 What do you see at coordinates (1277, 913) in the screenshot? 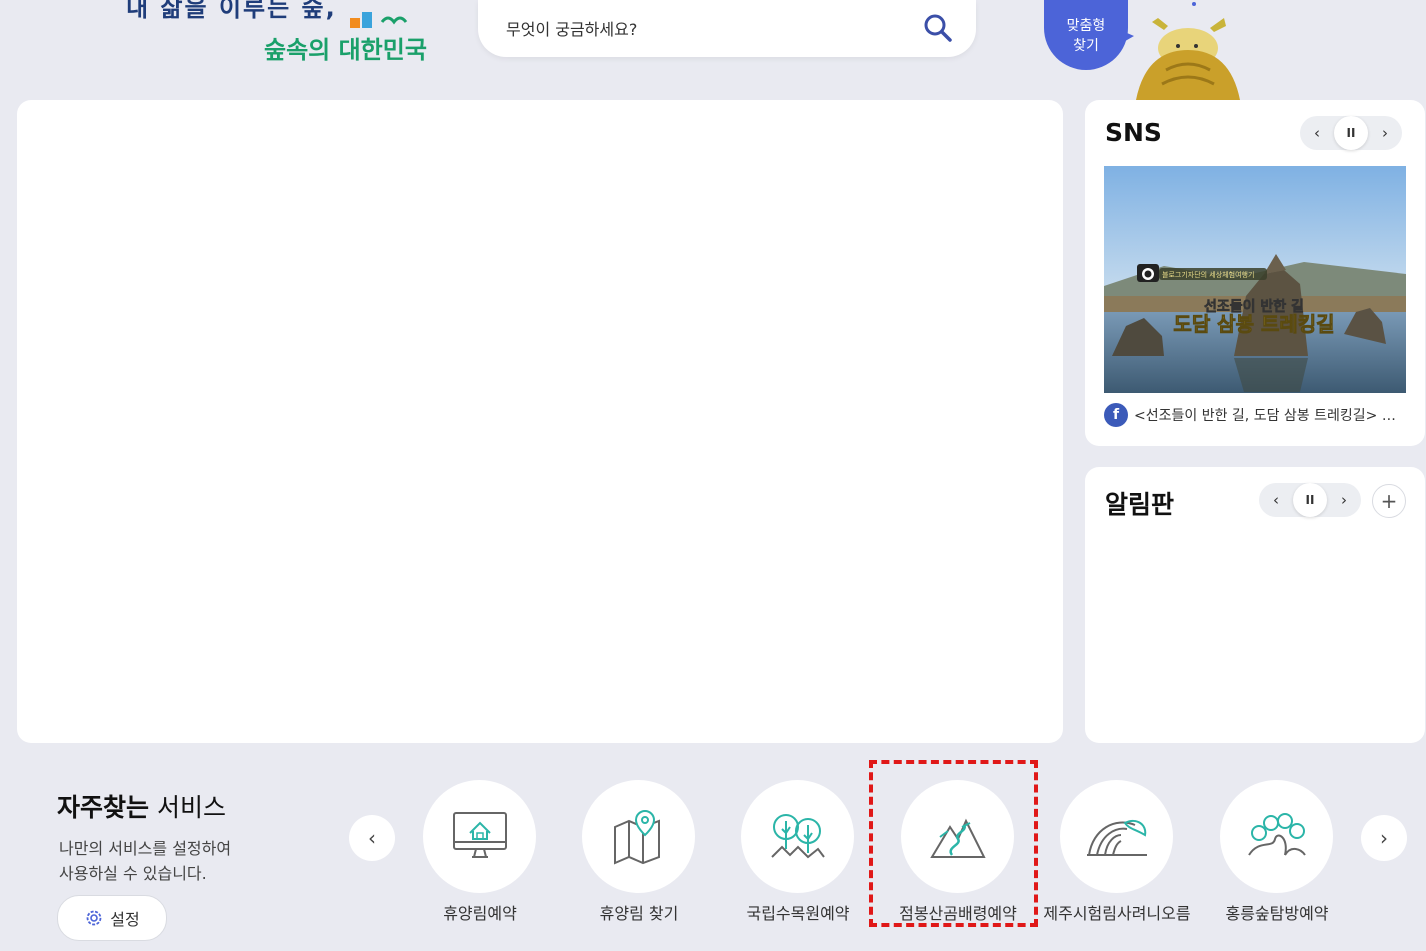
I see `service-label: 홍릉숲탐방예약` at bounding box center [1277, 913].